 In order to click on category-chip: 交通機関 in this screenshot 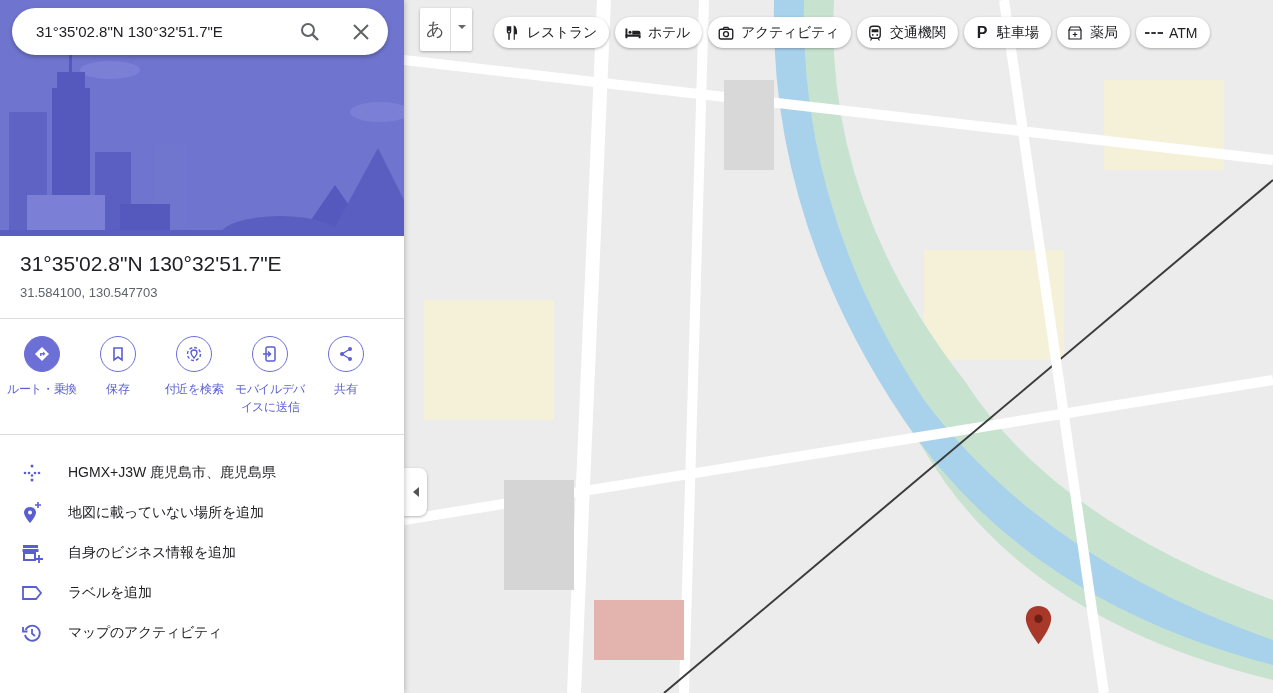, I will do `click(907, 32)`.